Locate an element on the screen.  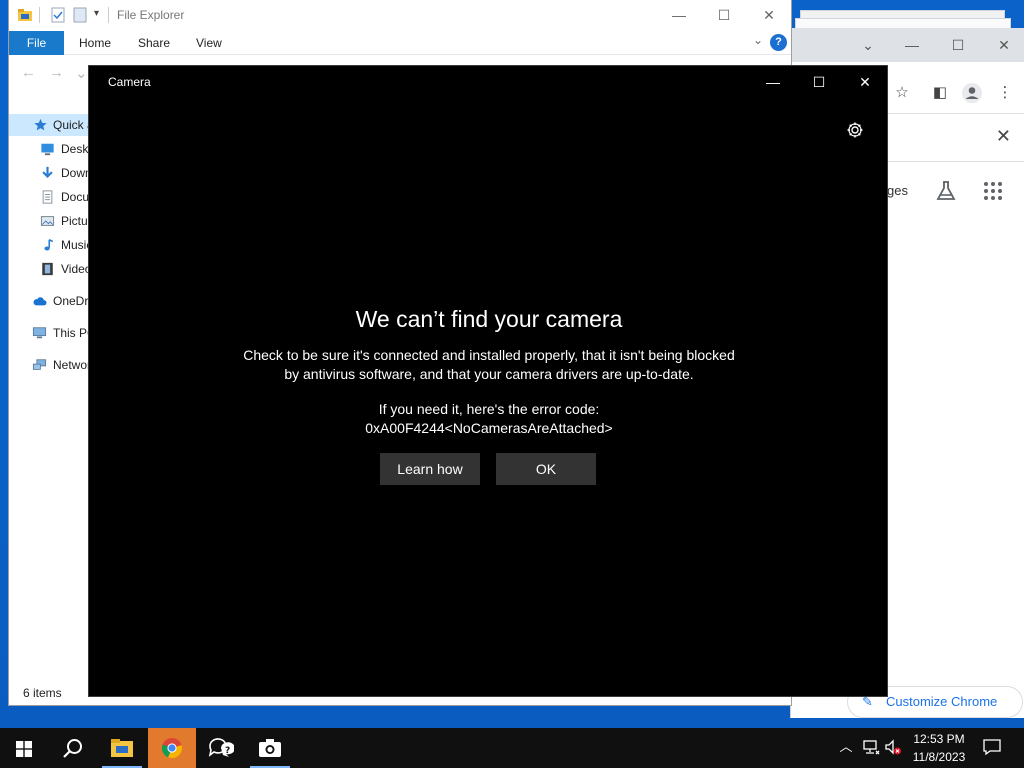
nav-item-desktop: Desktop is located at coordinates (49, 149).